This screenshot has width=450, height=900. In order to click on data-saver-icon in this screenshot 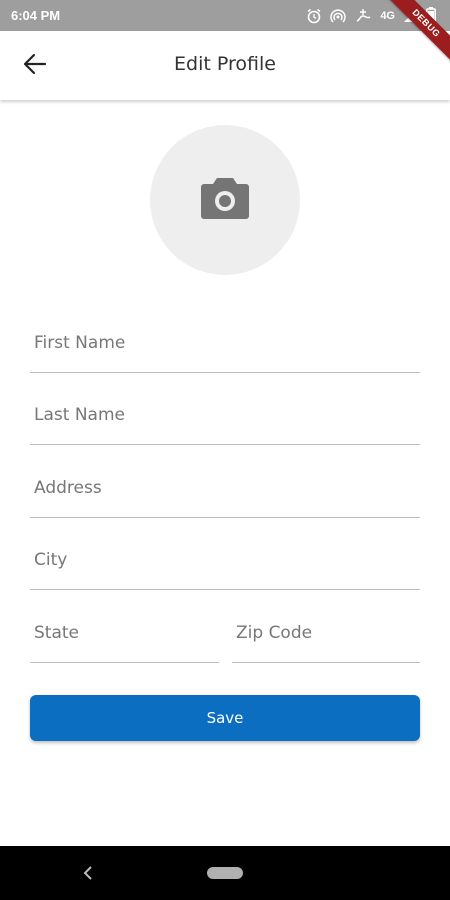, I will do `click(363, 16)`.